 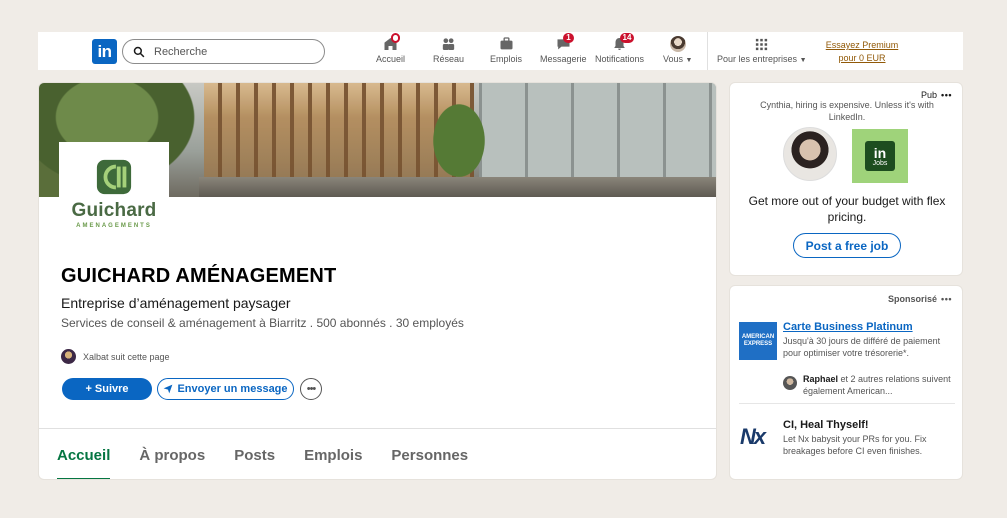 What do you see at coordinates (762, 44) in the screenshot?
I see `grid-icon` at bounding box center [762, 44].